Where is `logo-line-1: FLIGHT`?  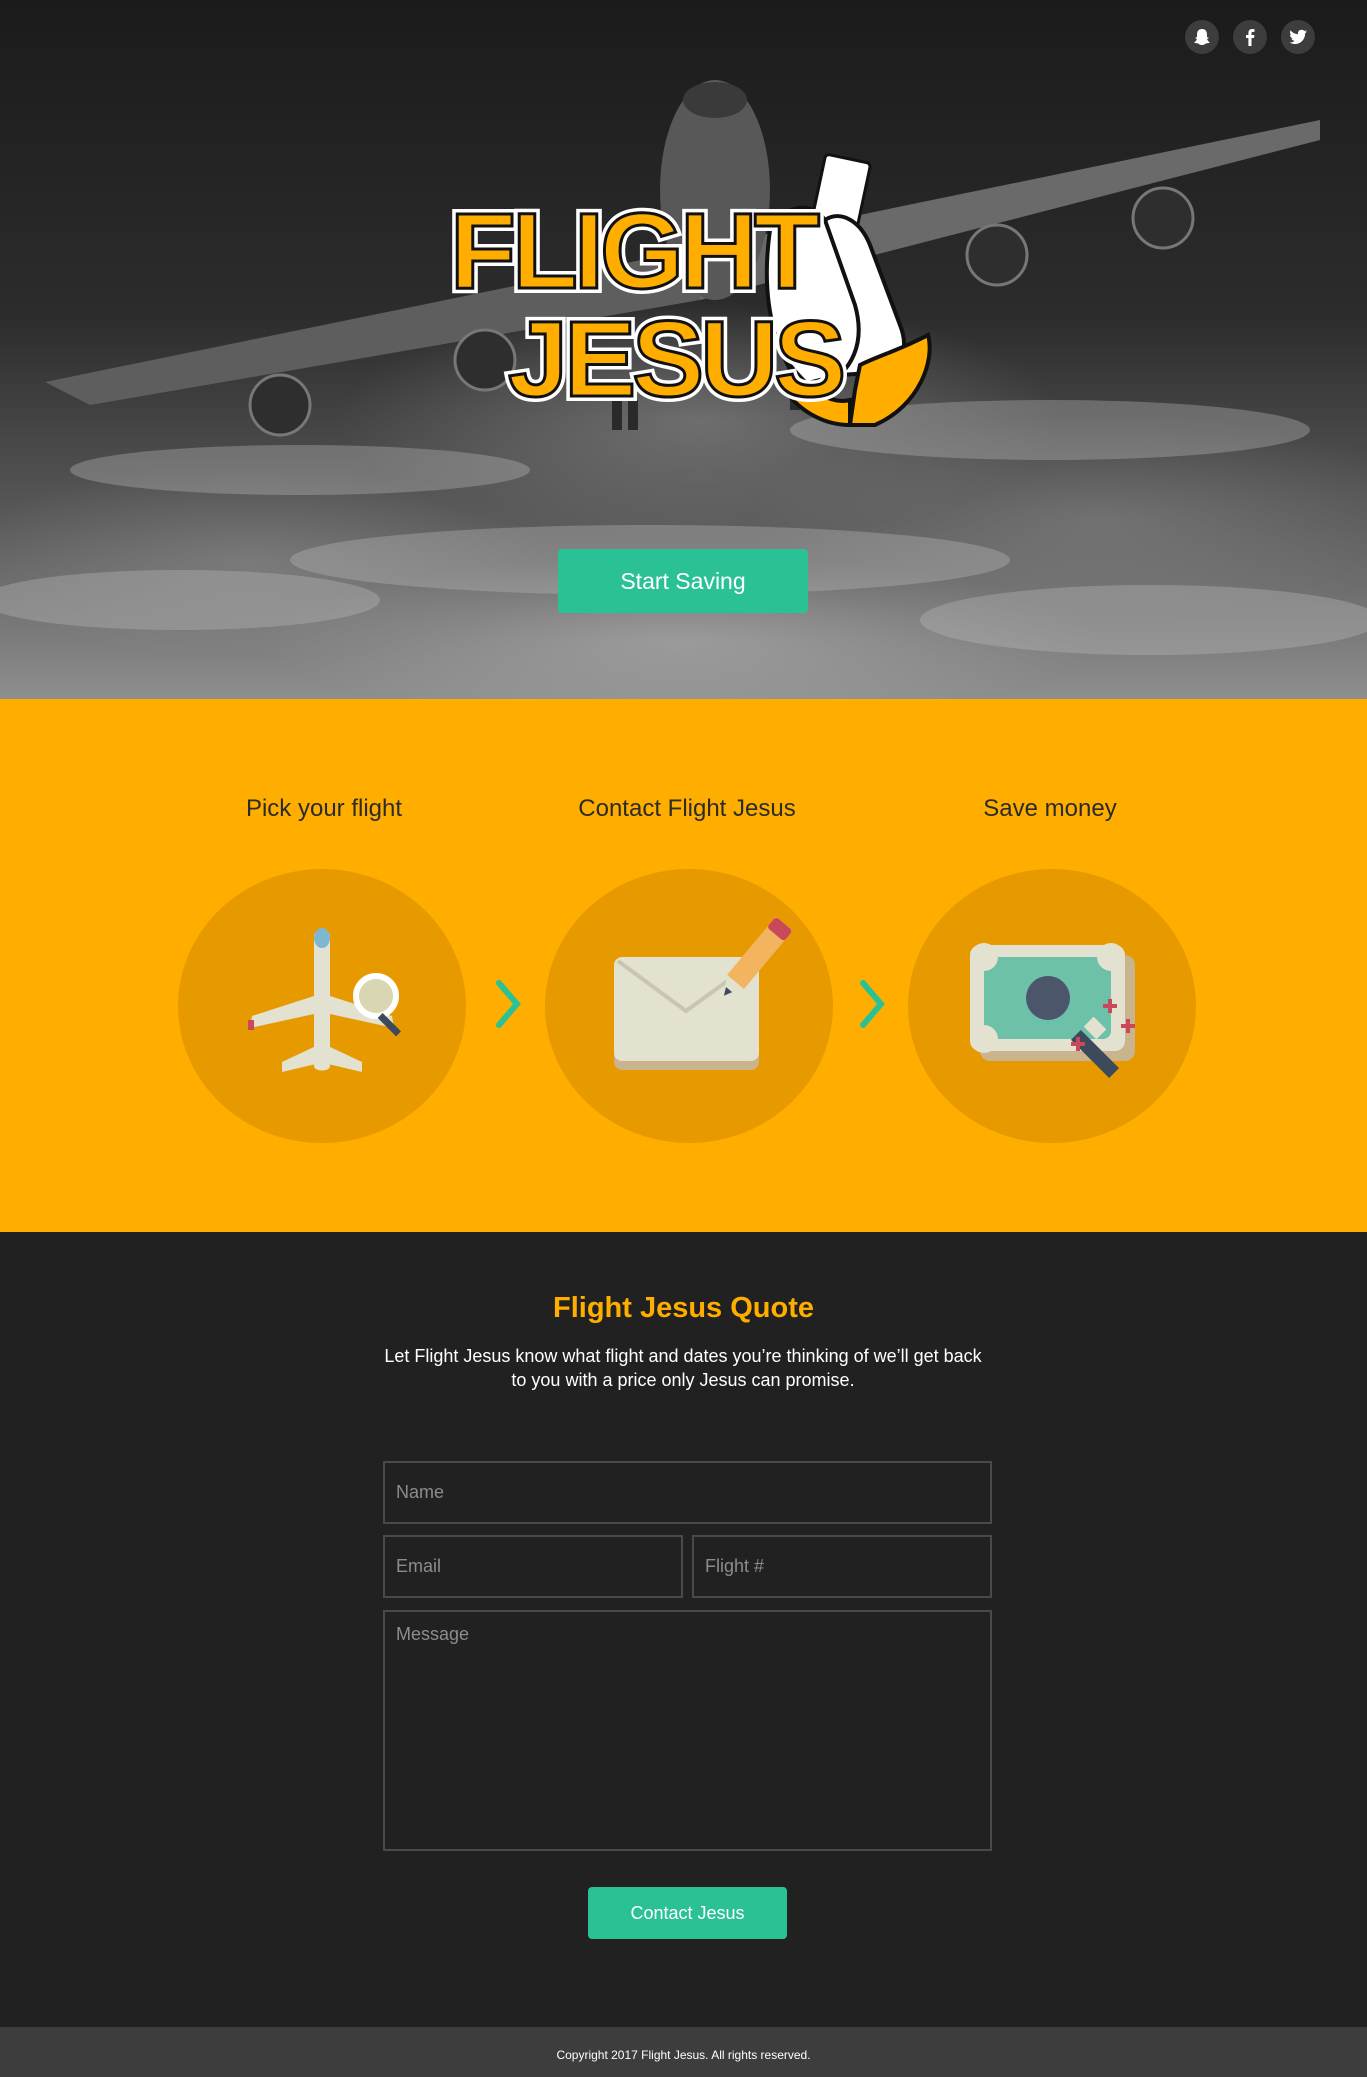
logo-line-1: FLIGHT is located at coordinates (634, 250).